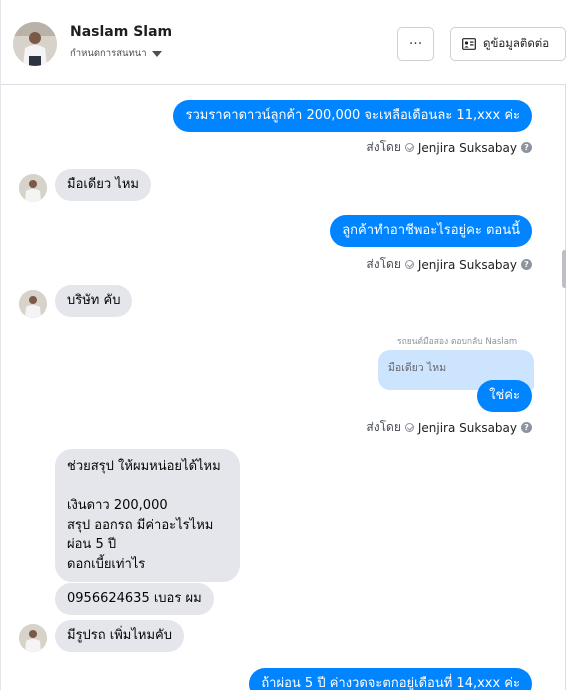 The height and width of the screenshot is (690, 566). What do you see at coordinates (156, 53) in the screenshot?
I see `caret-down-icon` at bounding box center [156, 53].